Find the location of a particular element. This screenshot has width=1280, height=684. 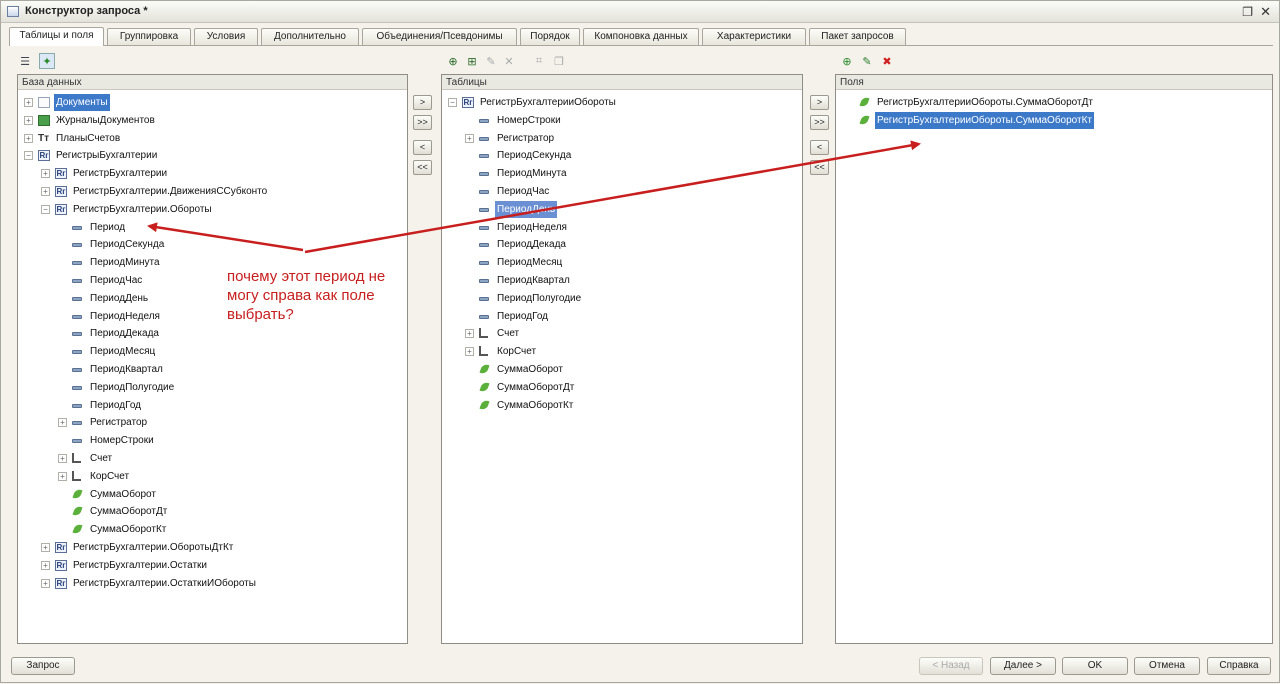

database-row: + Rг РегистрБухгалтерии.ОстаткиИОбороты is located at coordinates (224, 583).